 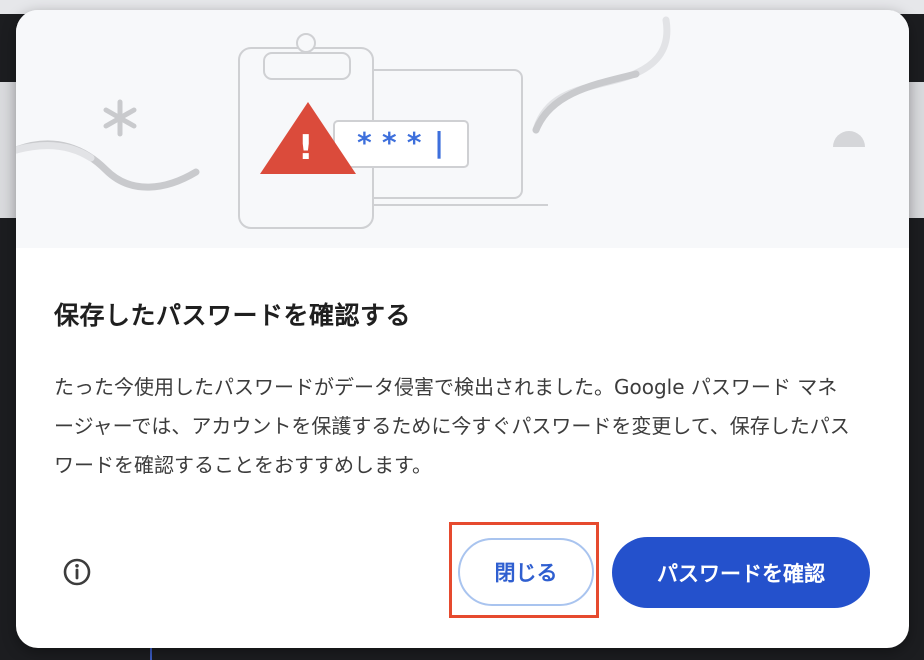 What do you see at coordinates (77, 572) in the screenshot?
I see `info-icon` at bounding box center [77, 572].